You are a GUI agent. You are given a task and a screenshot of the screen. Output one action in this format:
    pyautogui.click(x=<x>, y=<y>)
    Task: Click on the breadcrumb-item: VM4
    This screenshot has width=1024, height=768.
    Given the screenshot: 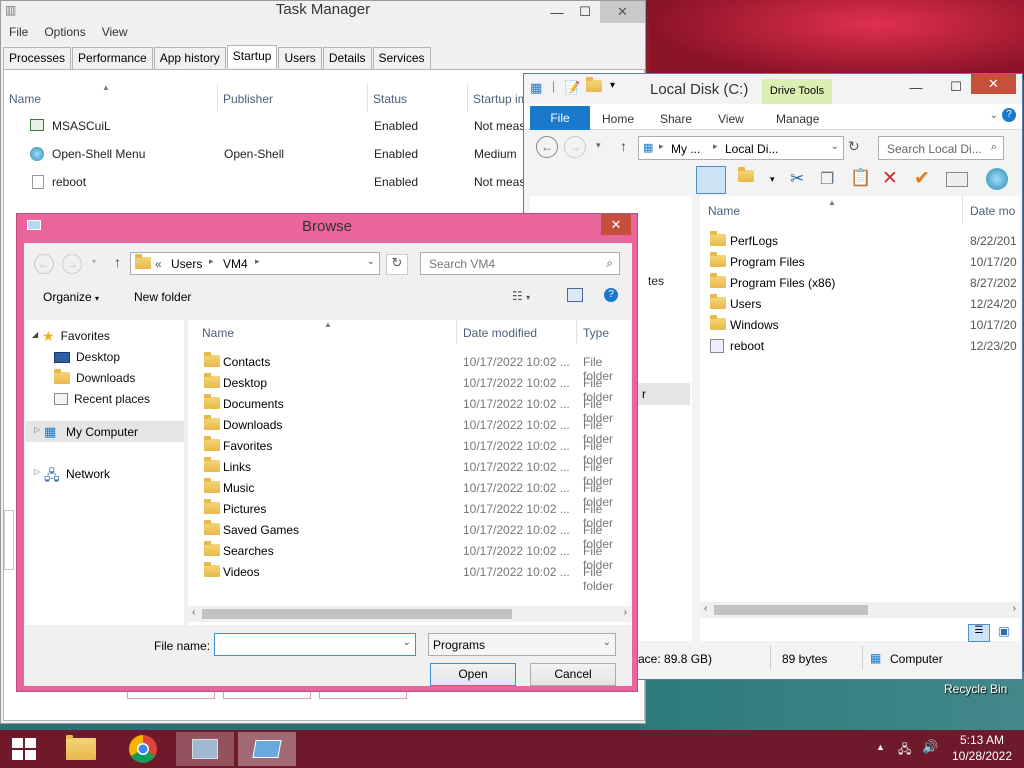 What is the action you would take?
    pyautogui.click(x=235, y=264)
    